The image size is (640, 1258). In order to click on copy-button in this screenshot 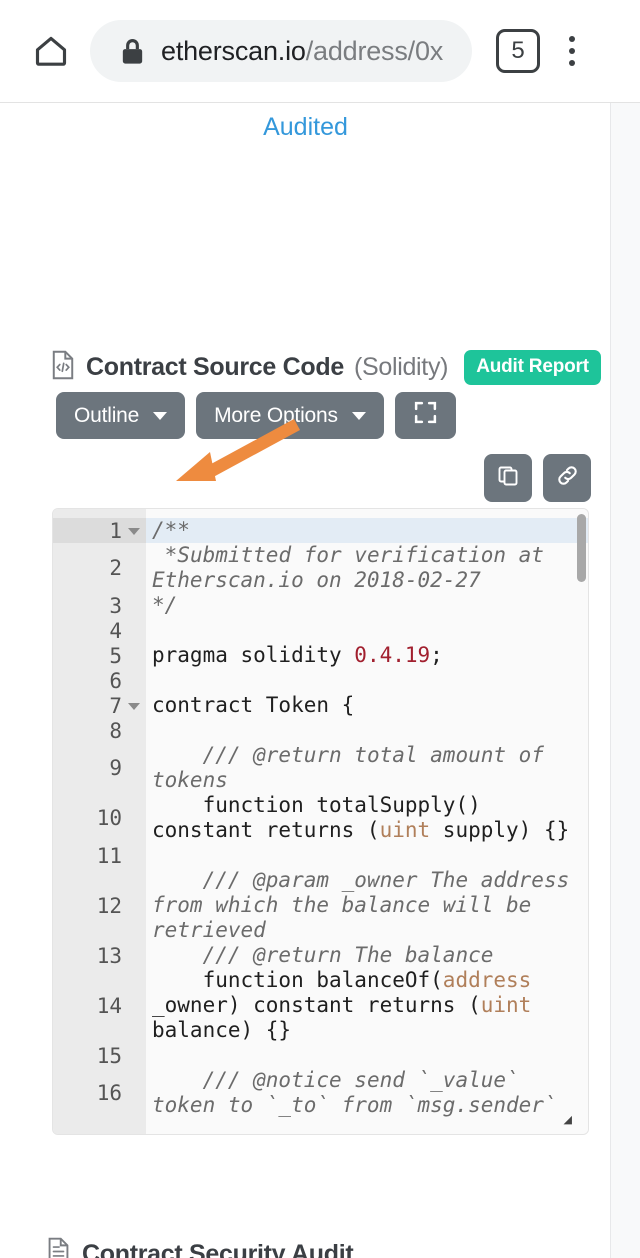, I will do `click(508, 478)`.